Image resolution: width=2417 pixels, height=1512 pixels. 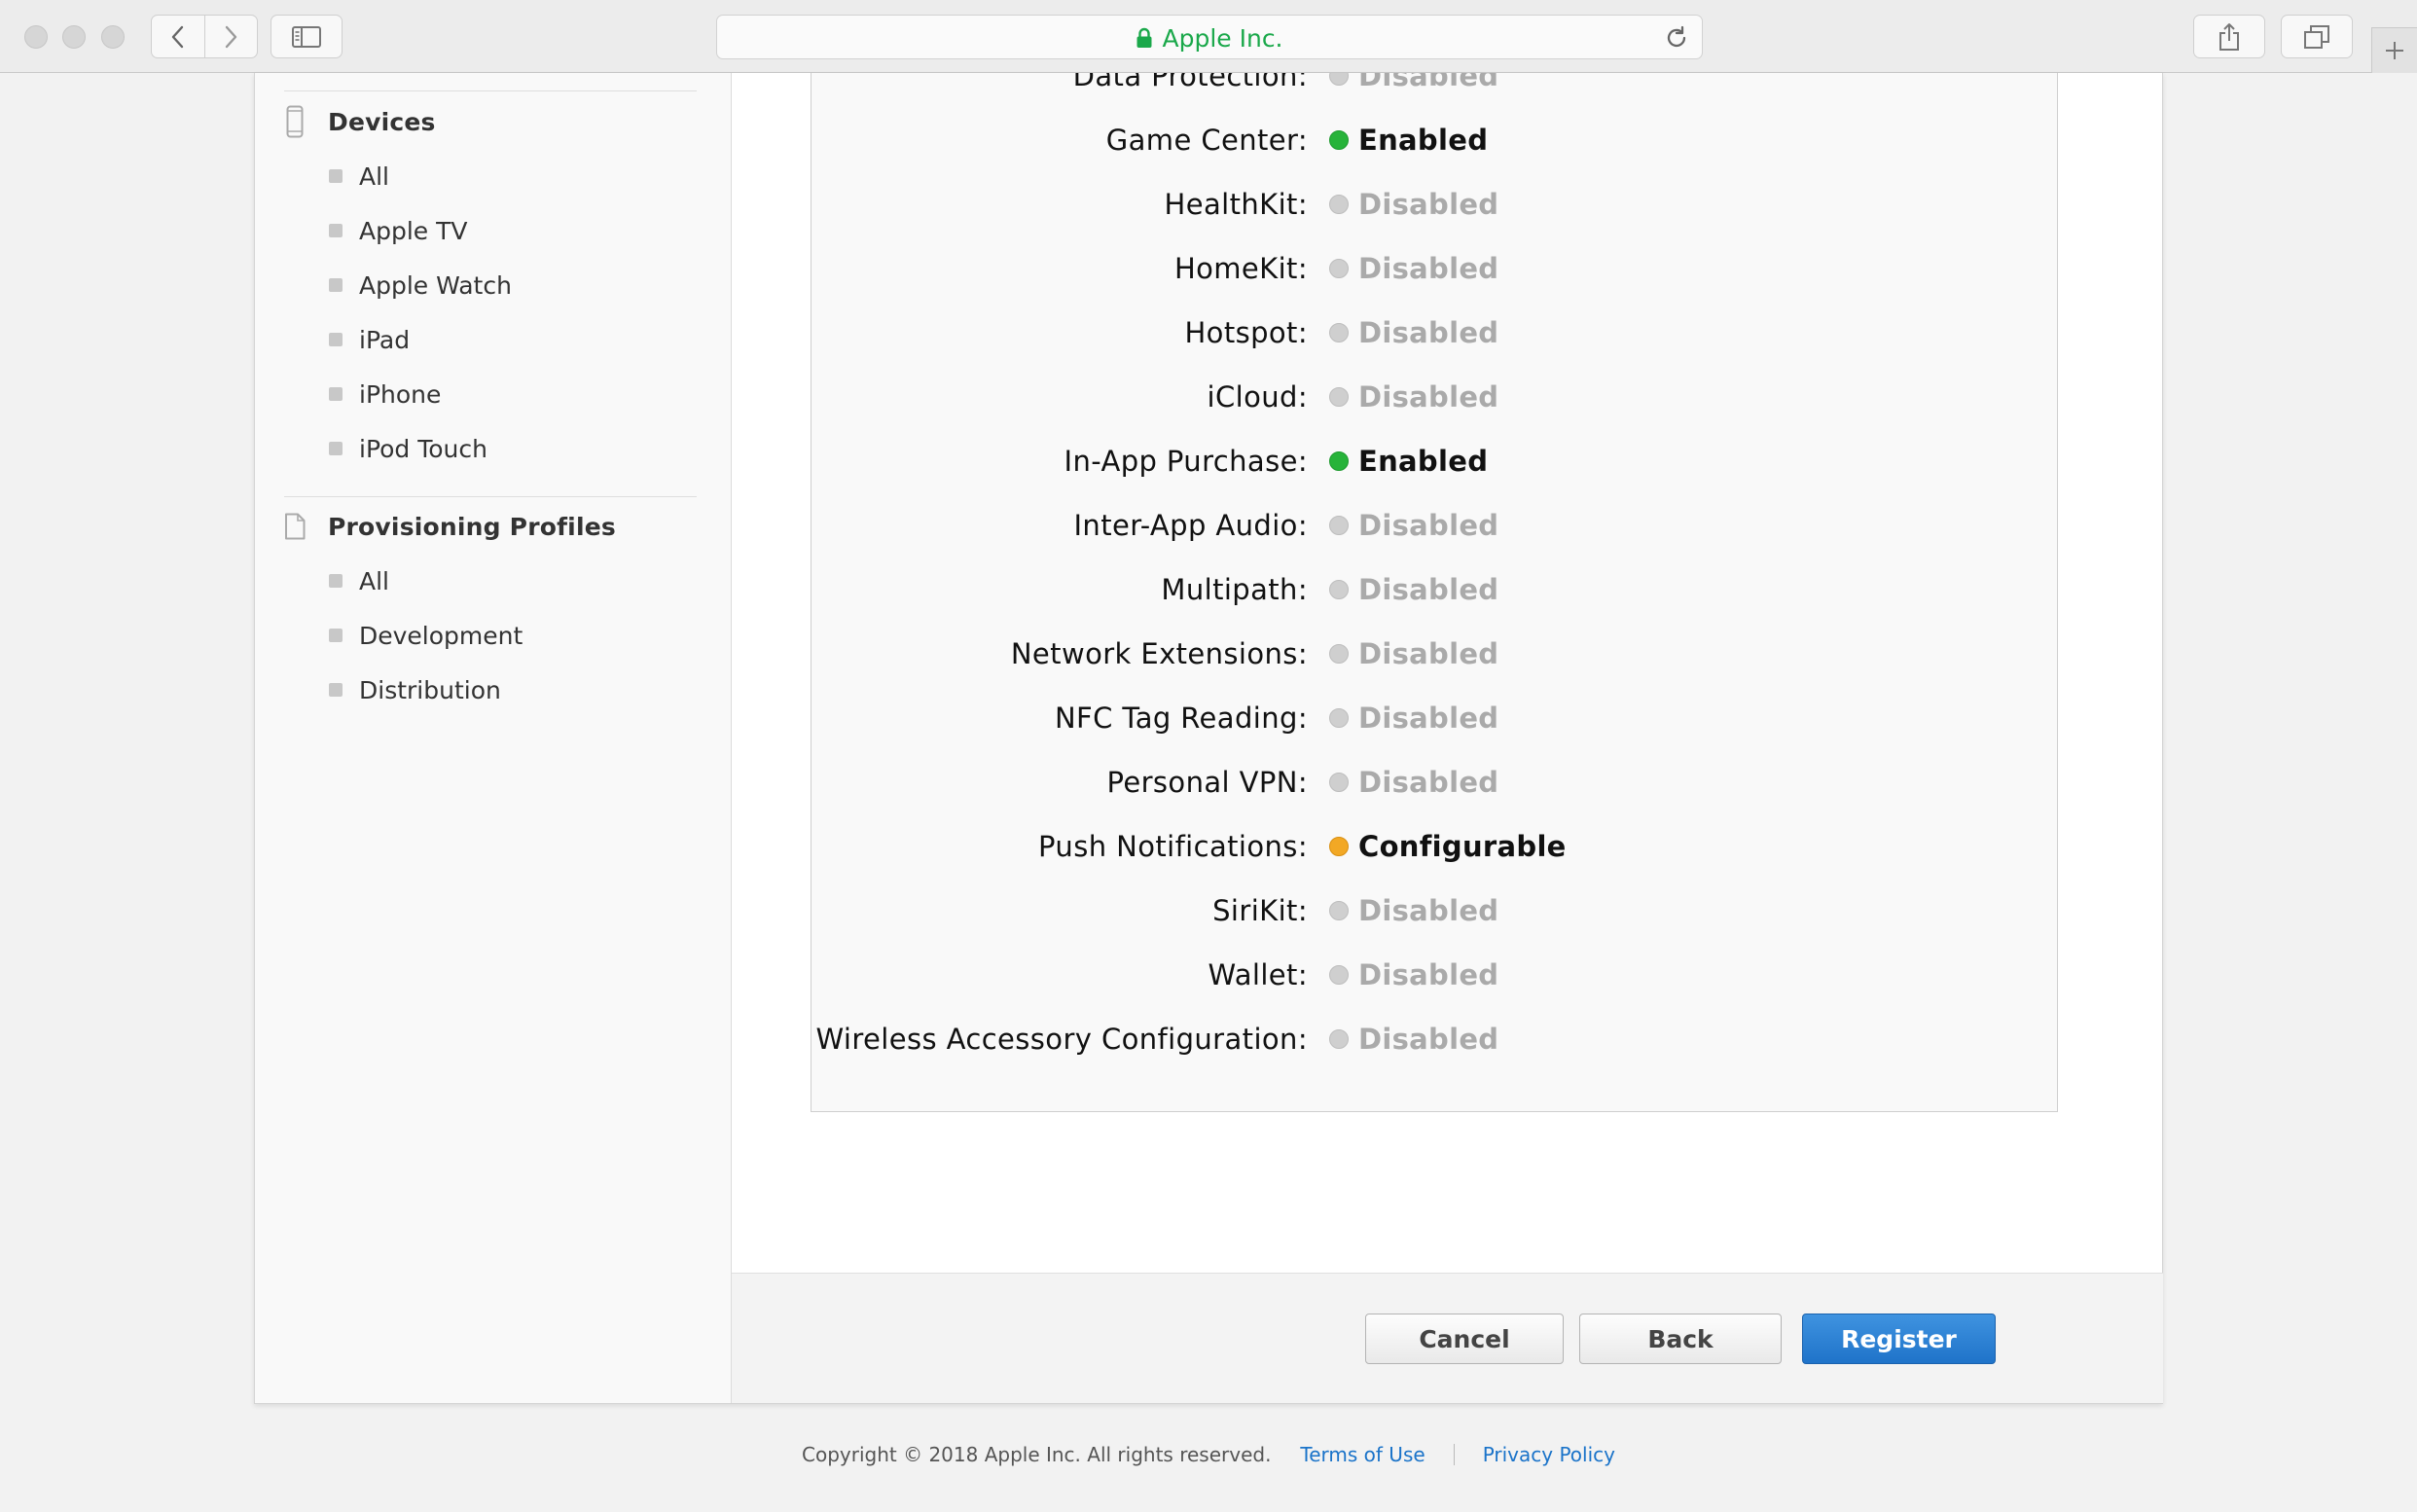 I want to click on plus-icon, so click(x=2394, y=50).